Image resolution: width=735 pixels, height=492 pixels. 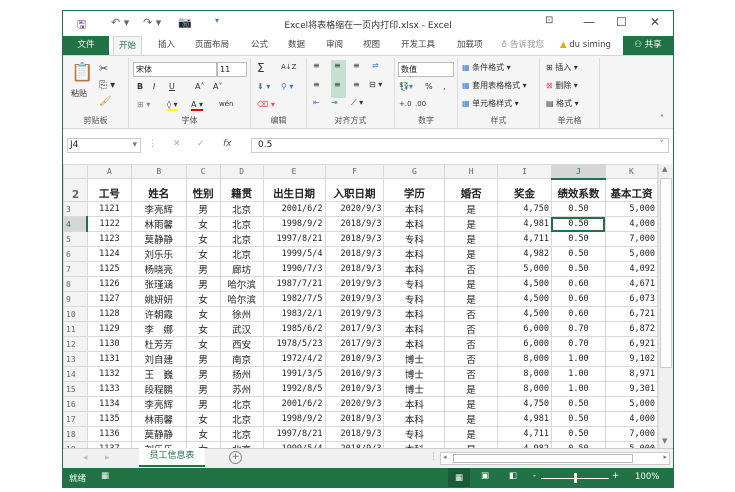 What do you see at coordinates (631, 171) in the screenshot?
I see `column-header-k: K` at bounding box center [631, 171].